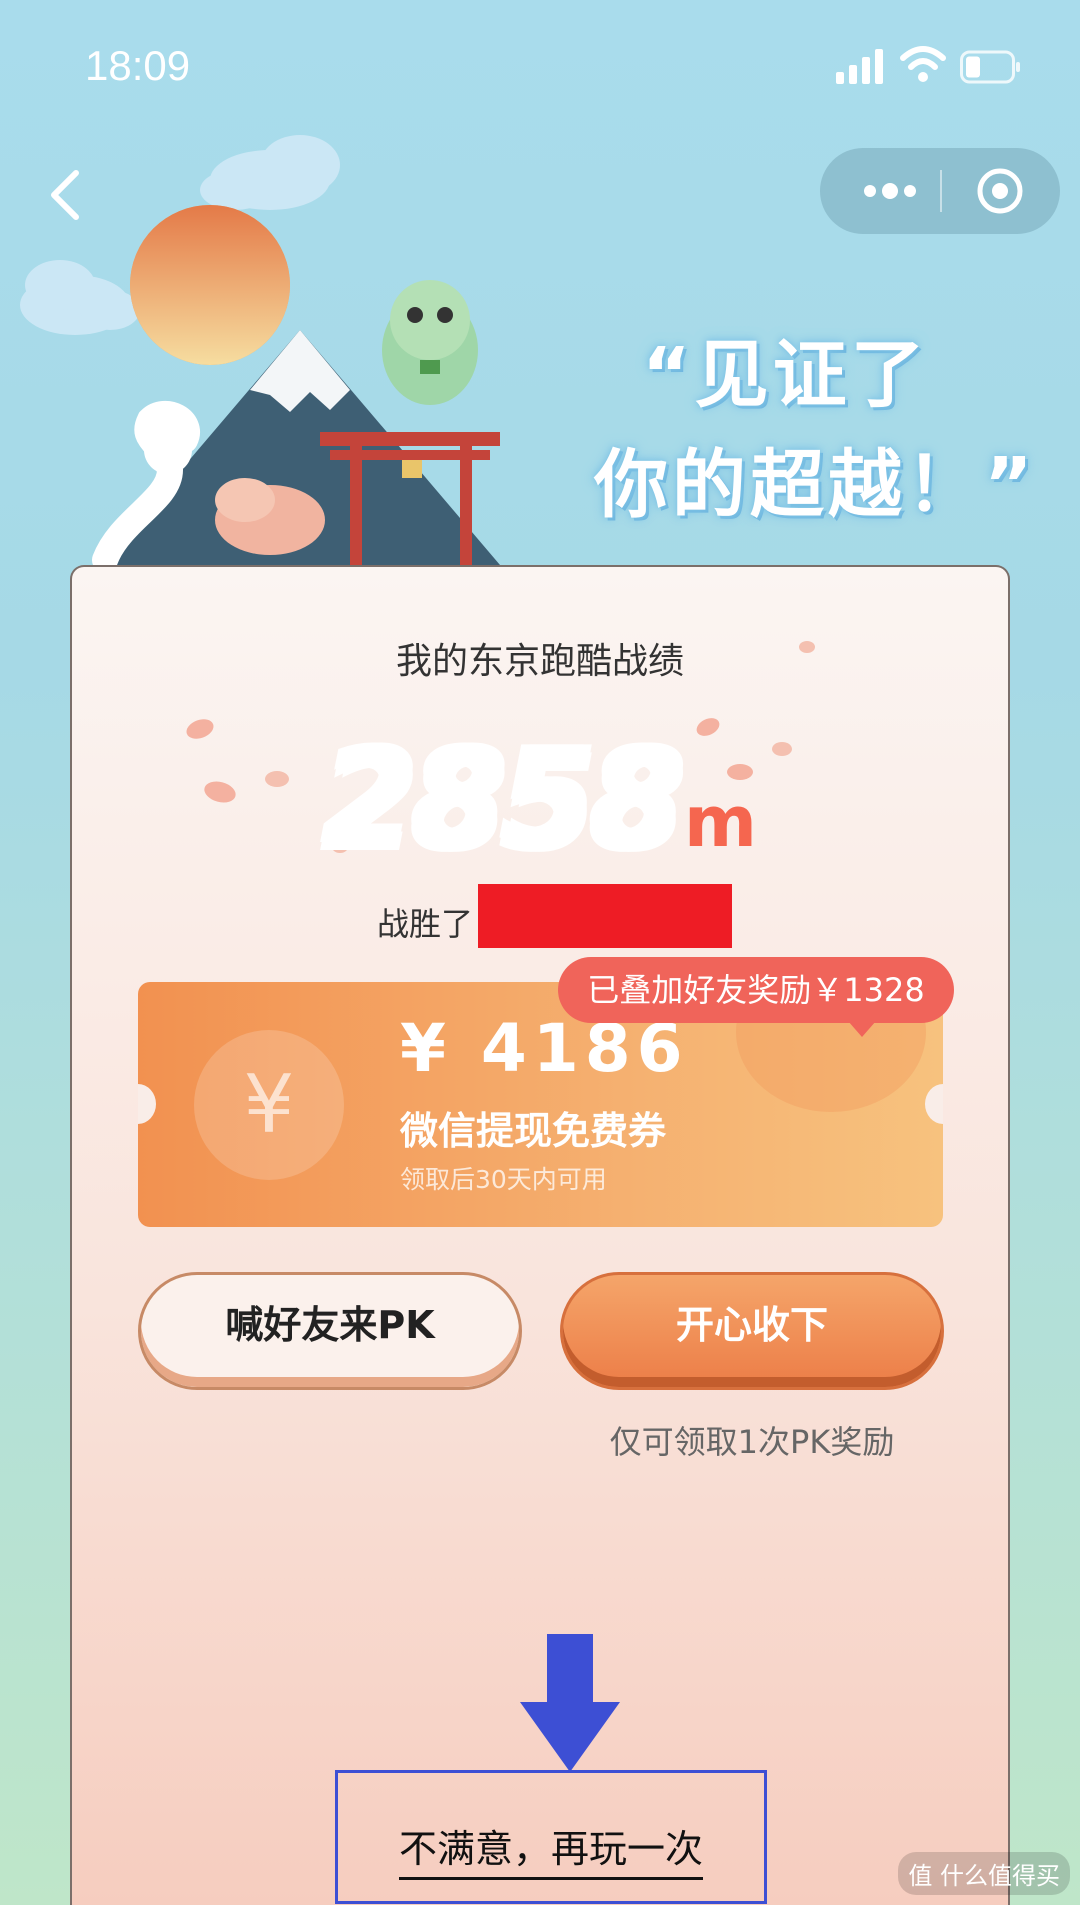  What do you see at coordinates (890, 191) in the screenshot?
I see `more-icon` at bounding box center [890, 191].